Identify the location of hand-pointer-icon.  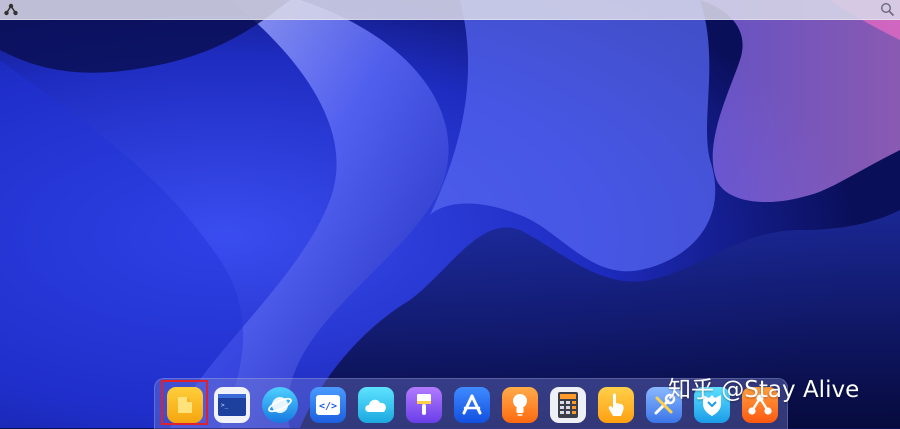
(616, 404).